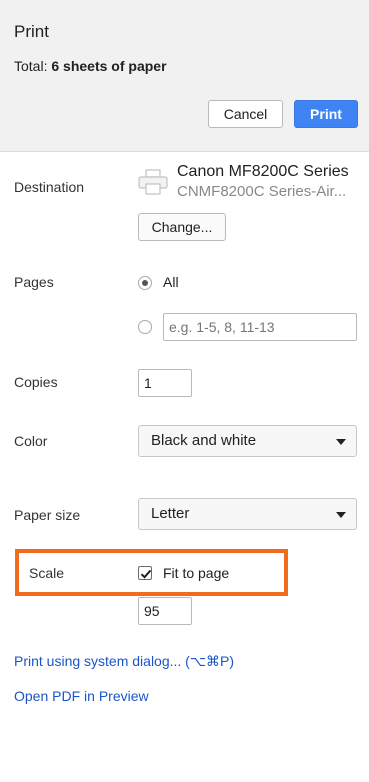 Image resolution: width=369 pixels, height=782 pixels. Describe the element at coordinates (247, 514) in the screenshot. I see `paper-size-select: Letter` at that location.